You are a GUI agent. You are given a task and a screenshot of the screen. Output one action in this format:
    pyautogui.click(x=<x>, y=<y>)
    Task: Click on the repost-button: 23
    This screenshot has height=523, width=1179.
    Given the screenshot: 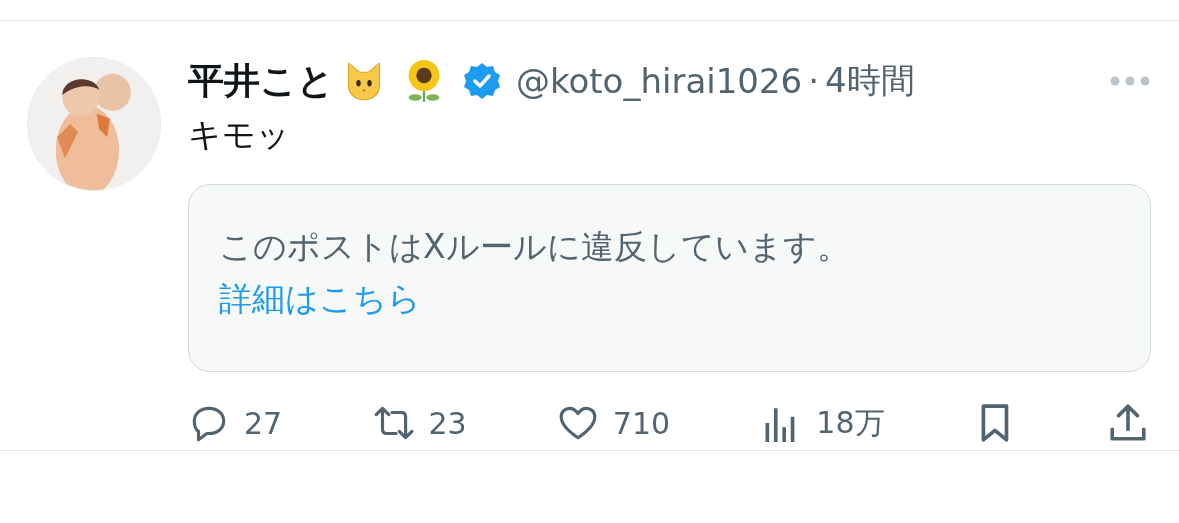 What is the action you would take?
    pyautogui.click(x=419, y=423)
    